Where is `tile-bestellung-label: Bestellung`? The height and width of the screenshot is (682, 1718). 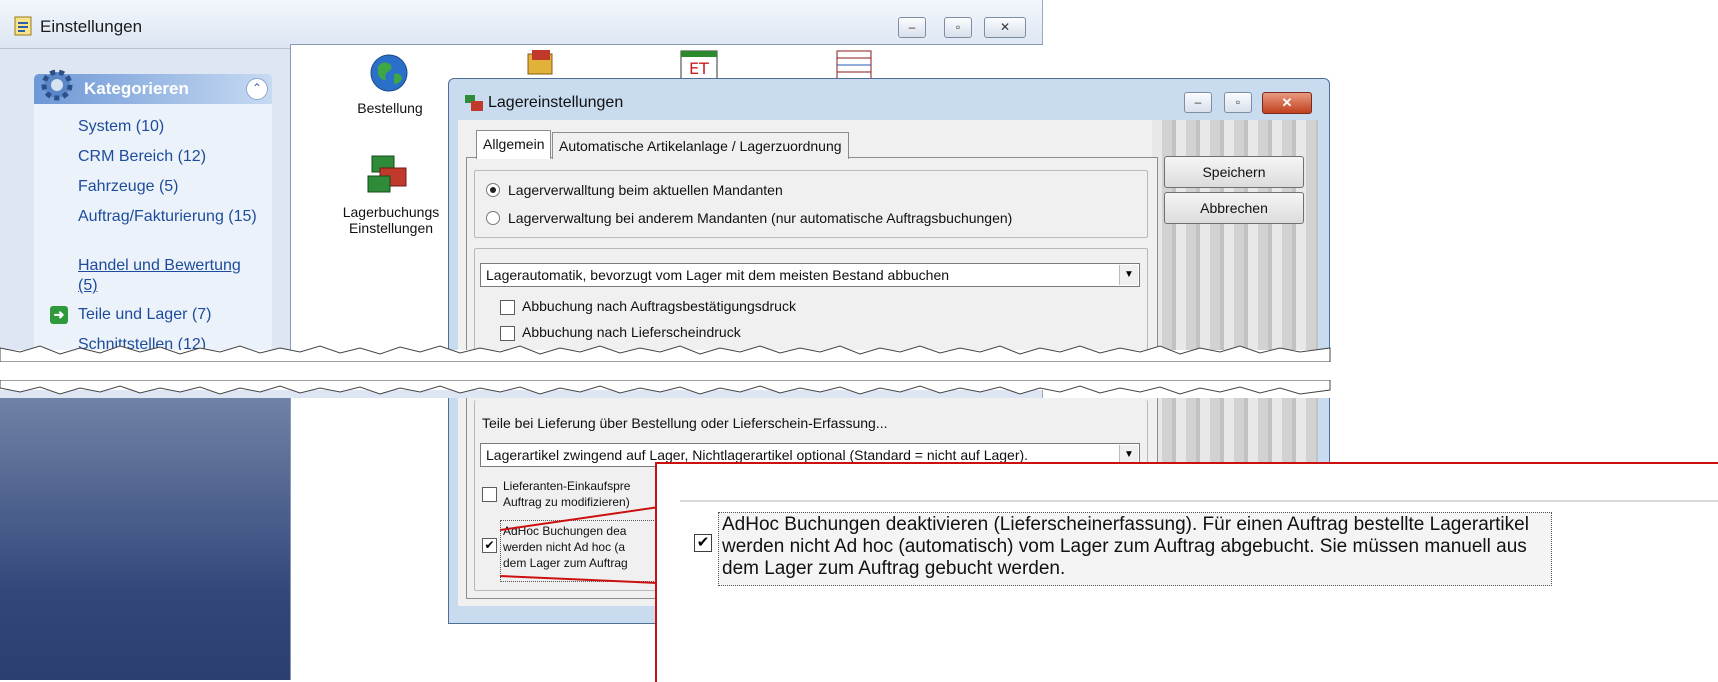 tile-bestellung-label: Bestellung is located at coordinates (390, 108).